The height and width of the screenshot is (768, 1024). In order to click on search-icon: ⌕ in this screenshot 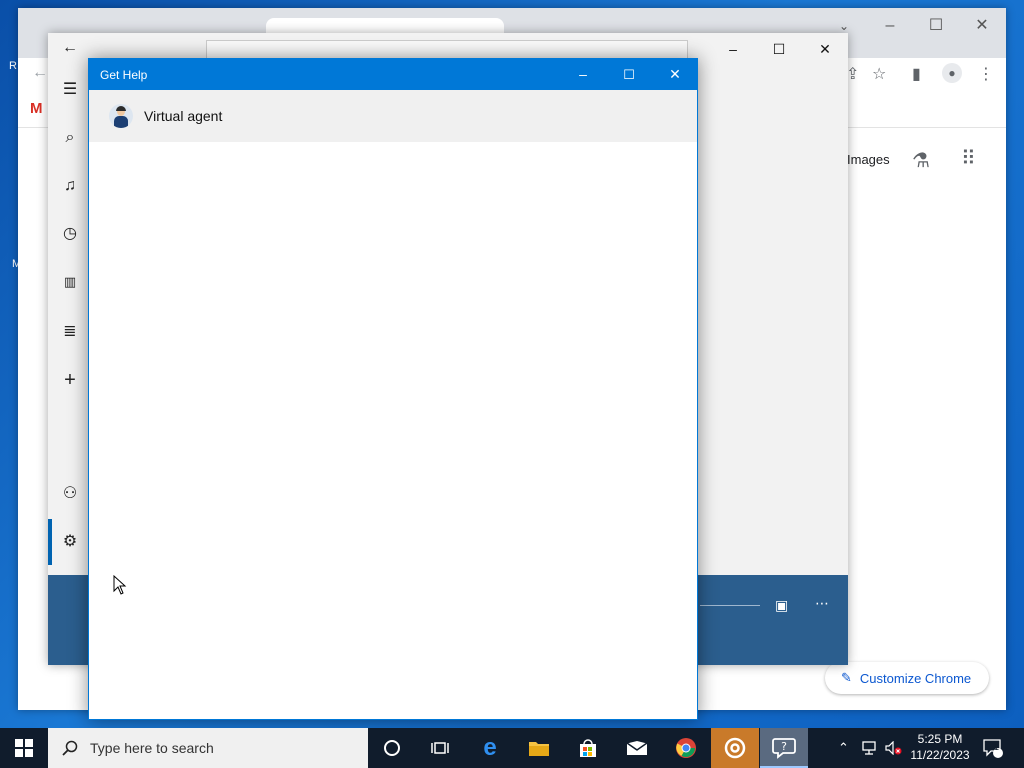, I will do `click(70, 138)`.